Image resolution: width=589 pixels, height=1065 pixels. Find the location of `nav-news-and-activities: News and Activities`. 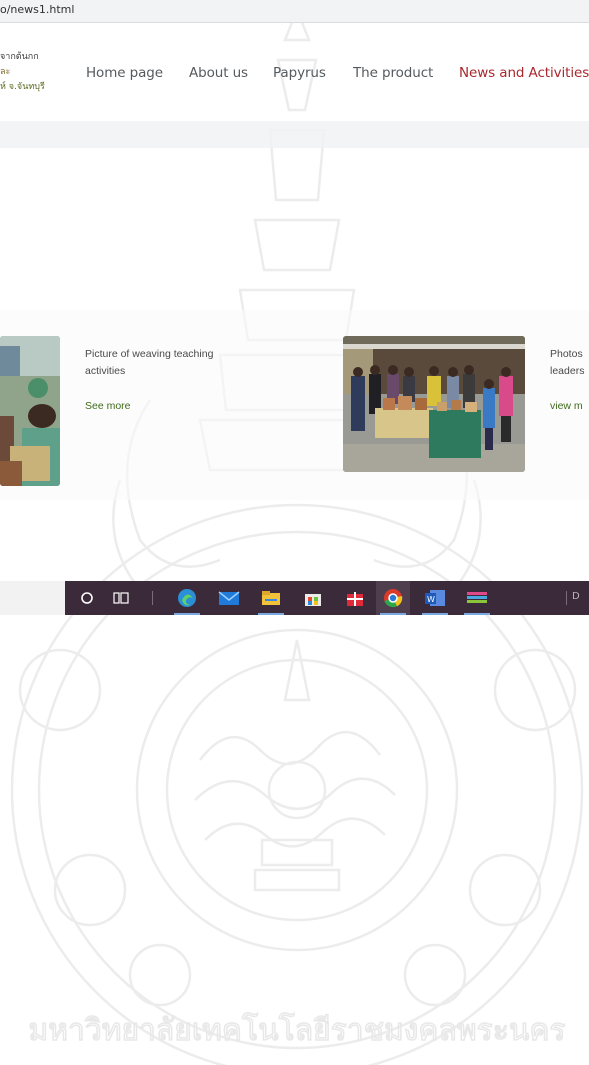

nav-news-and-activities: News and Activities is located at coordinates (524, 73).